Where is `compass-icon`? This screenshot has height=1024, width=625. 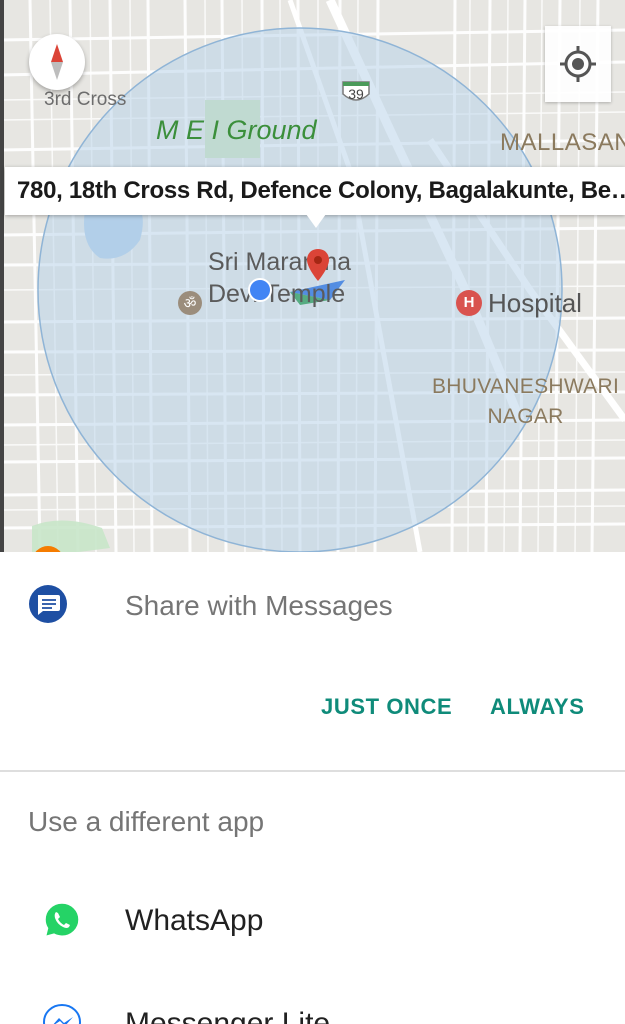 compass-icon is located at coordinates (57, 62).